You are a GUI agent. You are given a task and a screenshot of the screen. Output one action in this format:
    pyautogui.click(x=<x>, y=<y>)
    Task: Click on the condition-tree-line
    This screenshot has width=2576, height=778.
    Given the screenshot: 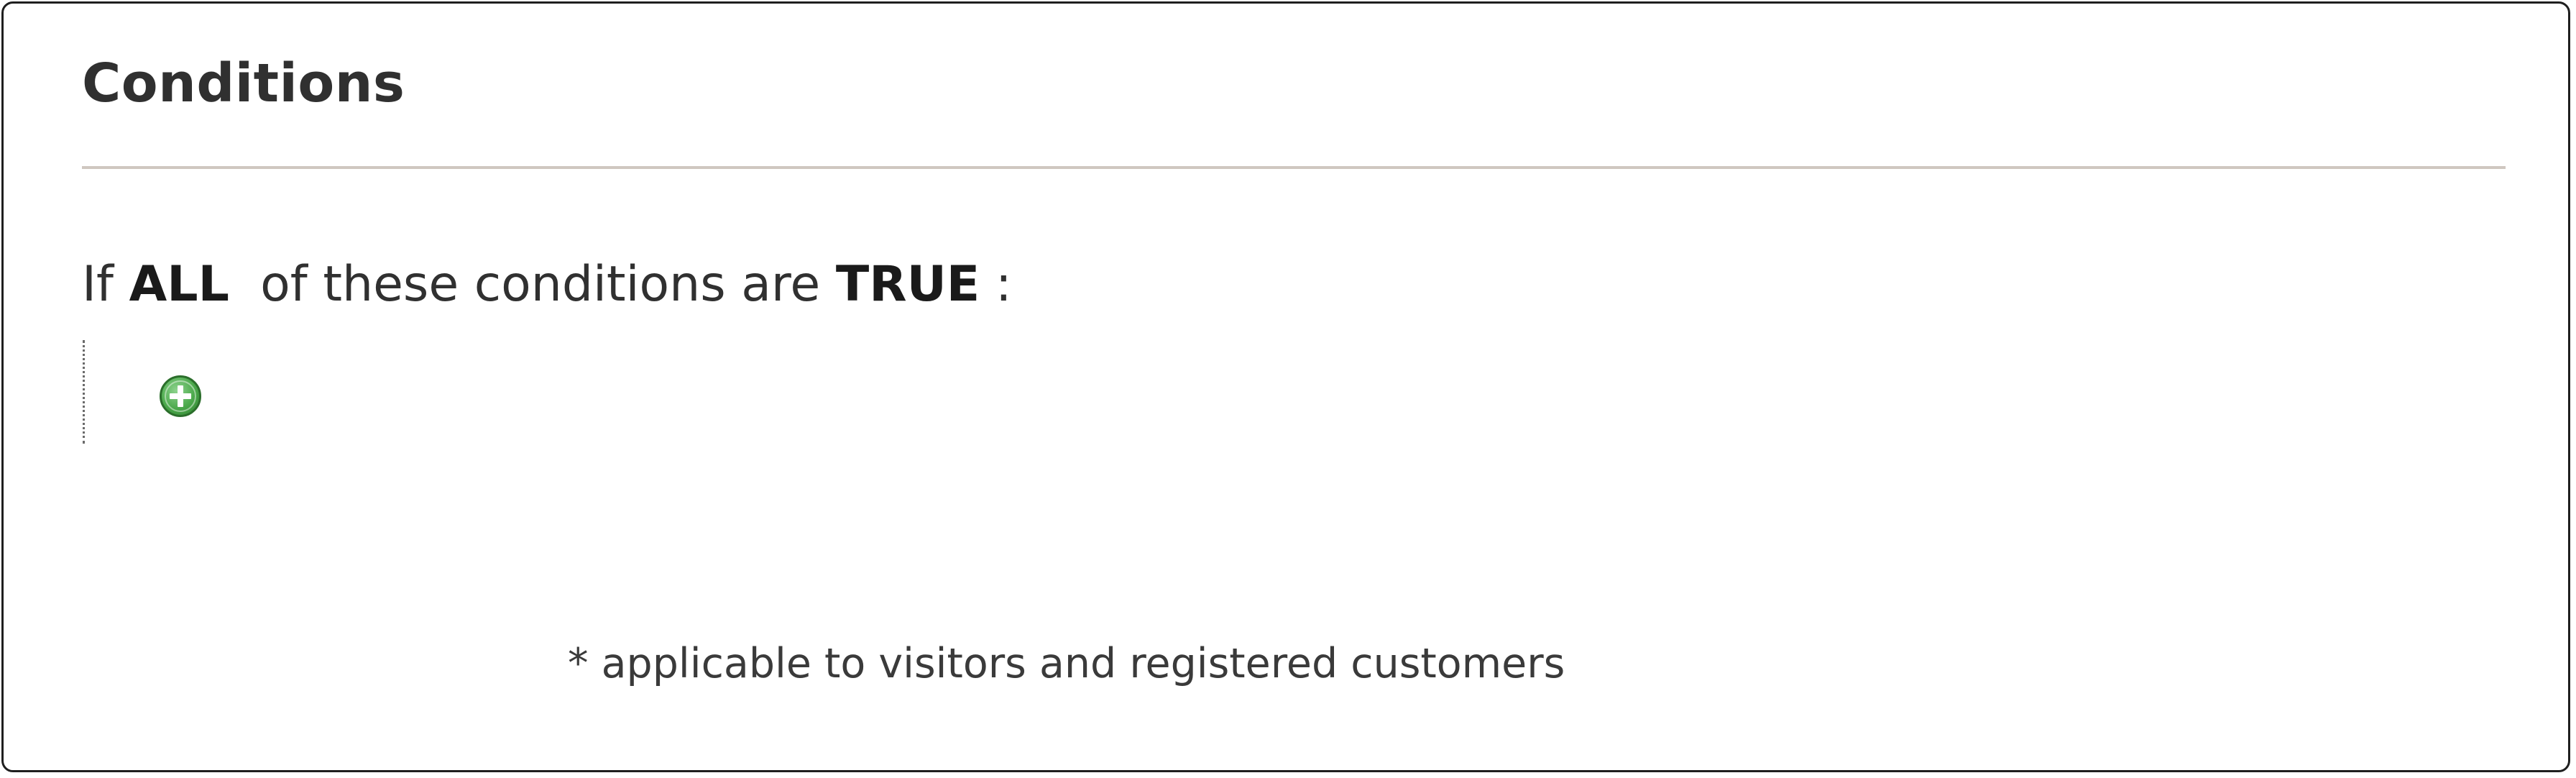 What is the action you would take?
    pyautogui.click(x=84, y=392)
    